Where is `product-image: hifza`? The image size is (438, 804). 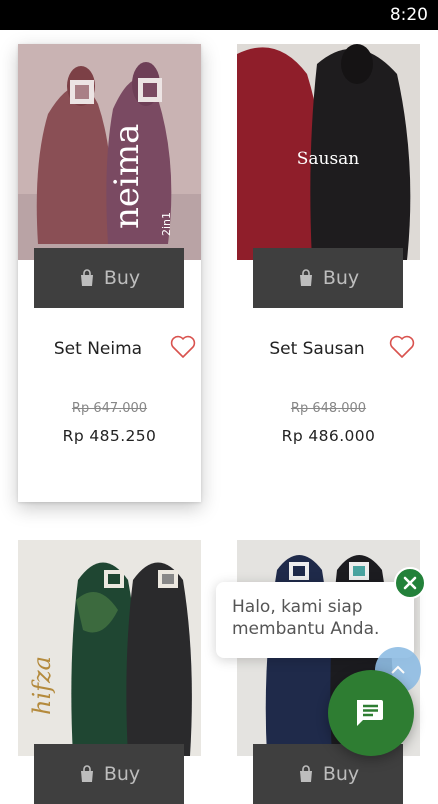
product-image: hifza is located at coordinates (109, 648).